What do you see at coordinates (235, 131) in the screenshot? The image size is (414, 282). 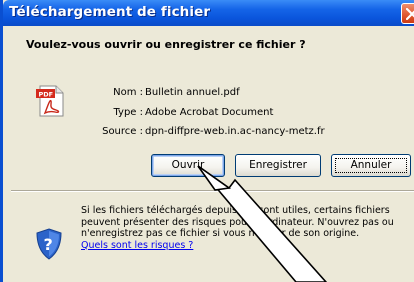 I see `file-source-value: dpn-diffpre-web.in.ac-nancy-metz.fr` at bounding box center [235, 131].